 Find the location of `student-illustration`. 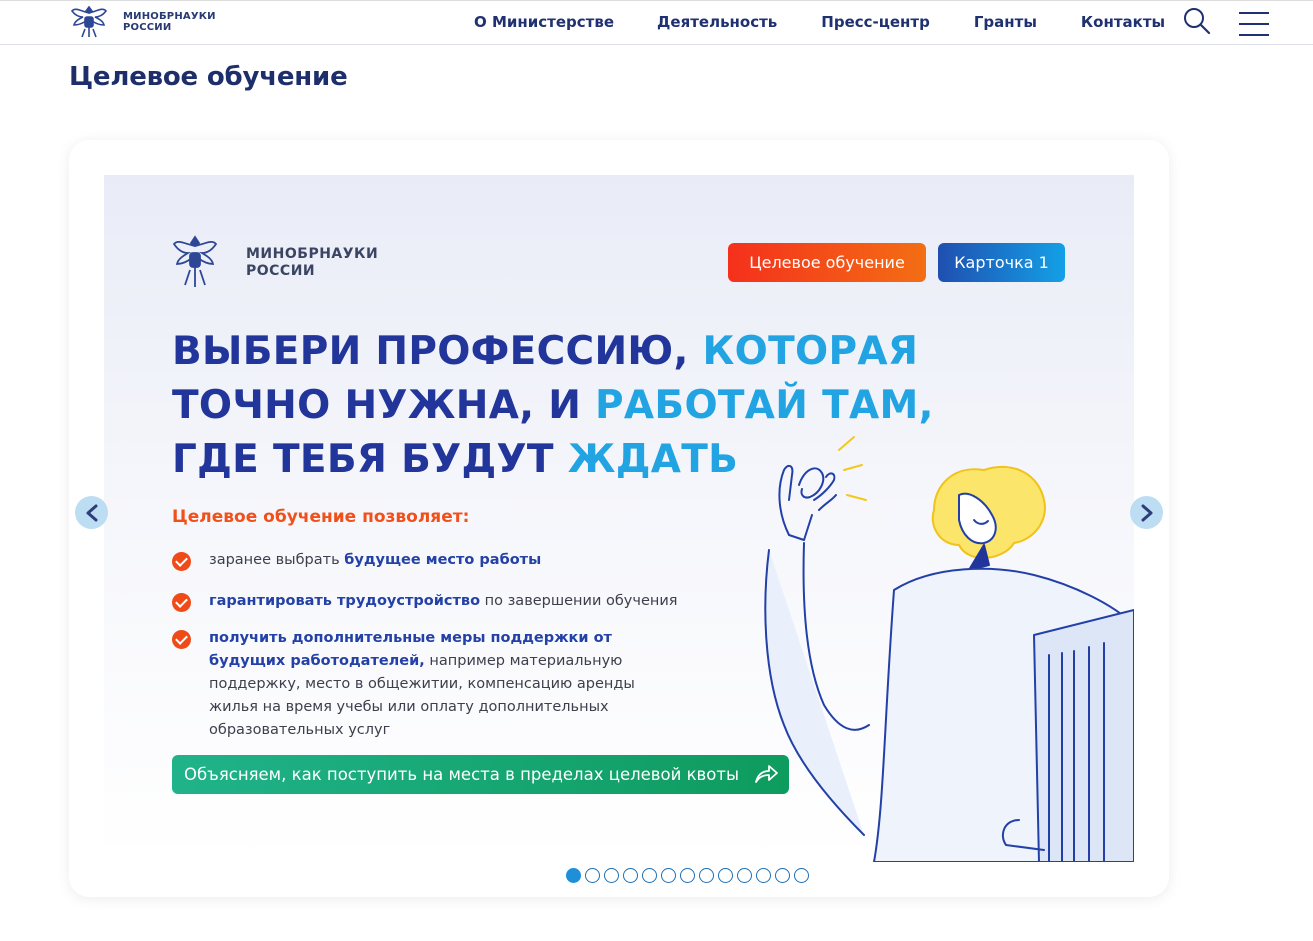

student-illustration is located at coordinates (949, 649).